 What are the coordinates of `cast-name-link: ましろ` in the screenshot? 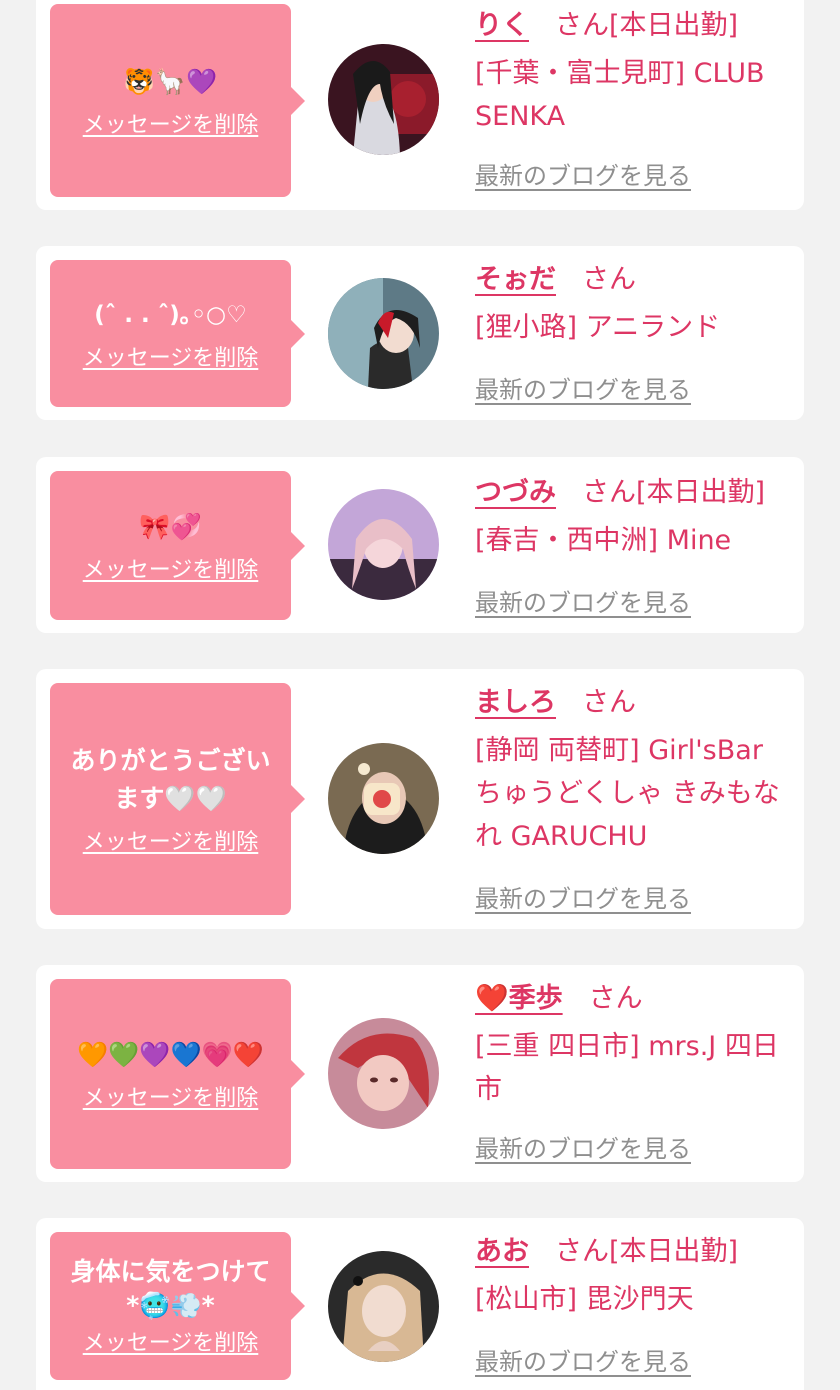 It's located at (515, 702).